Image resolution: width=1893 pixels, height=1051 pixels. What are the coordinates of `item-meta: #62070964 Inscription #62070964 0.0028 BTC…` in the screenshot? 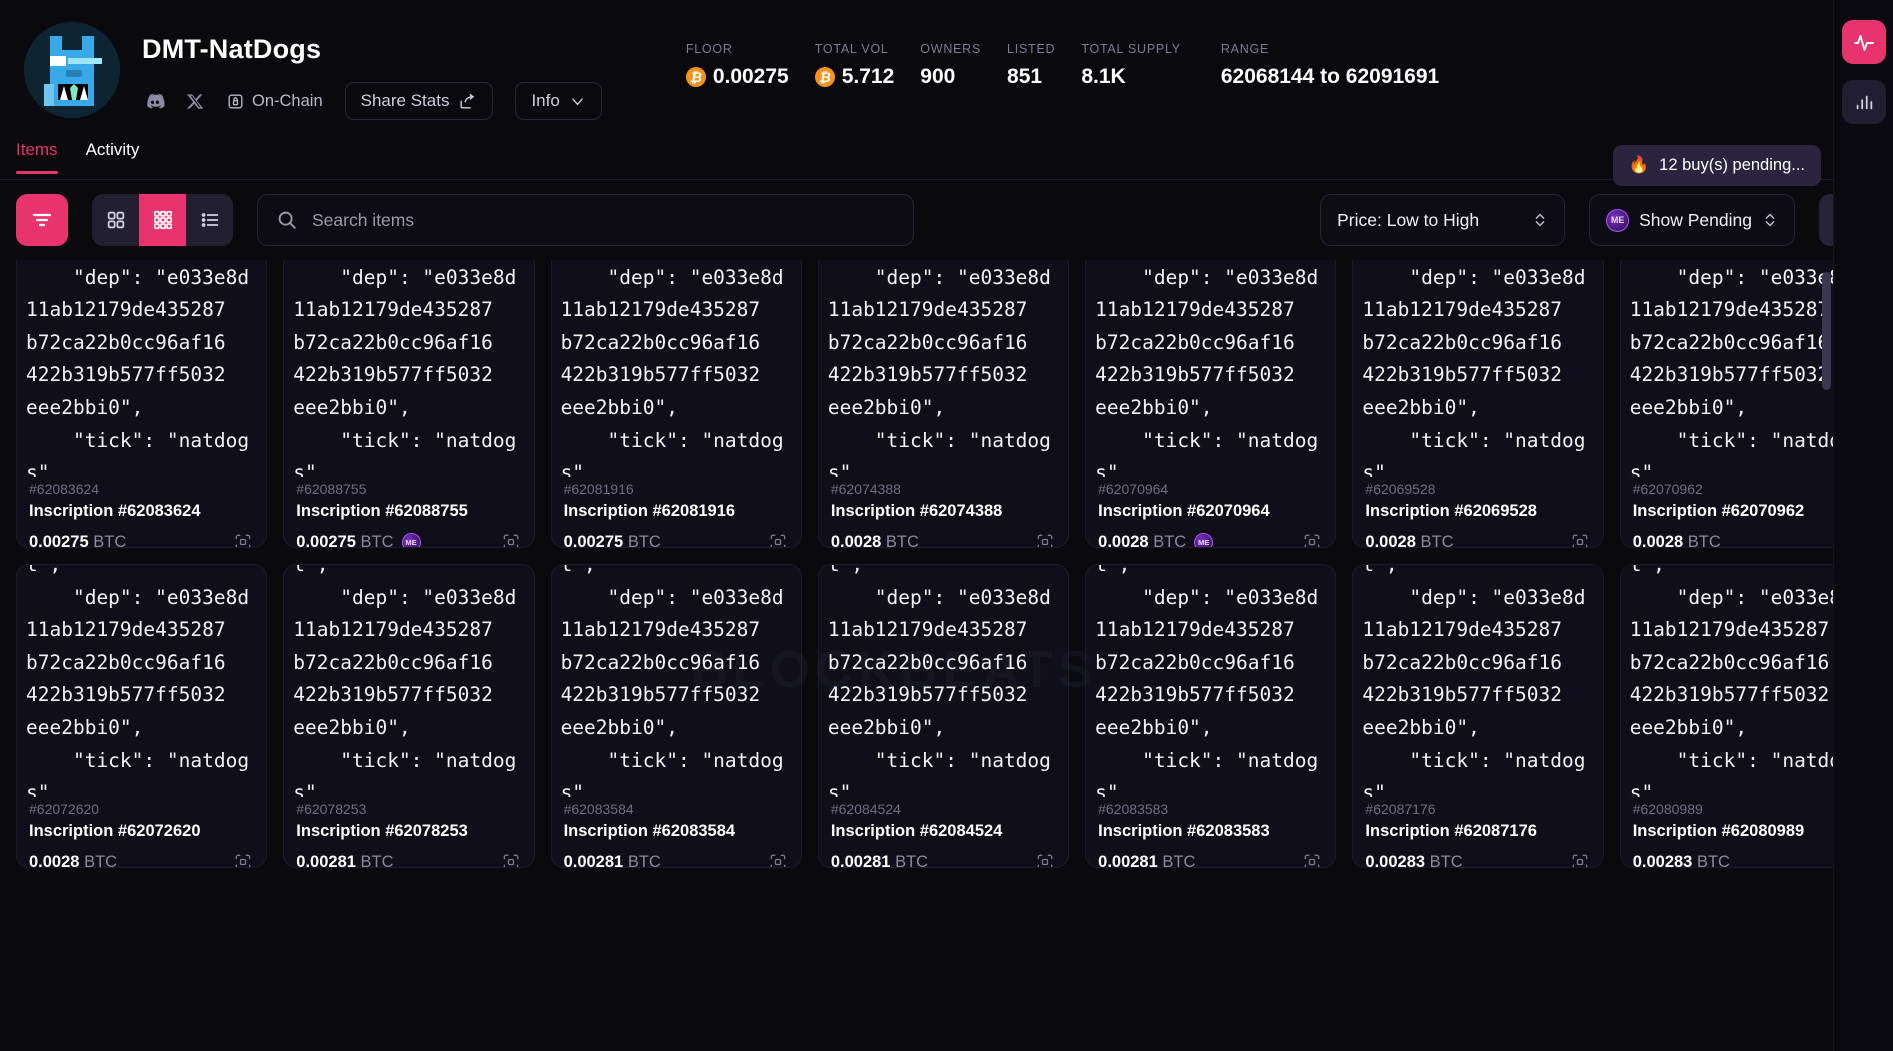 It's located at (1210, 512).